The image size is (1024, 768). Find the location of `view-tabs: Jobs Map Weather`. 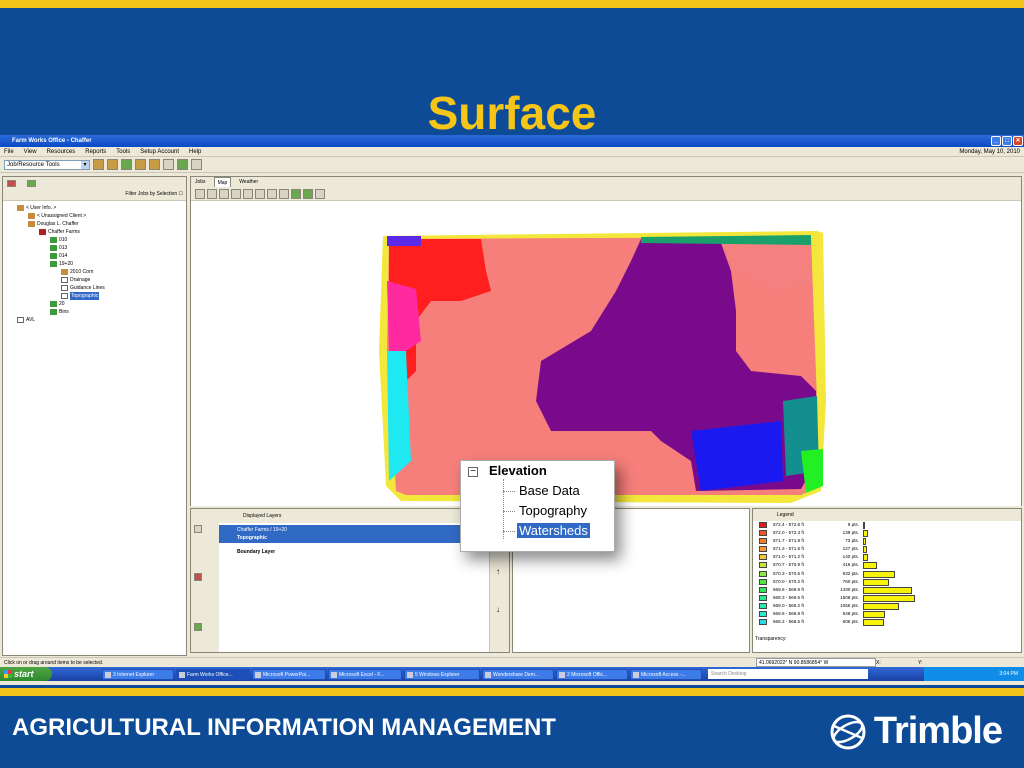

view-tabs: Jobs Map Weather is located at coordinates (606, 182).